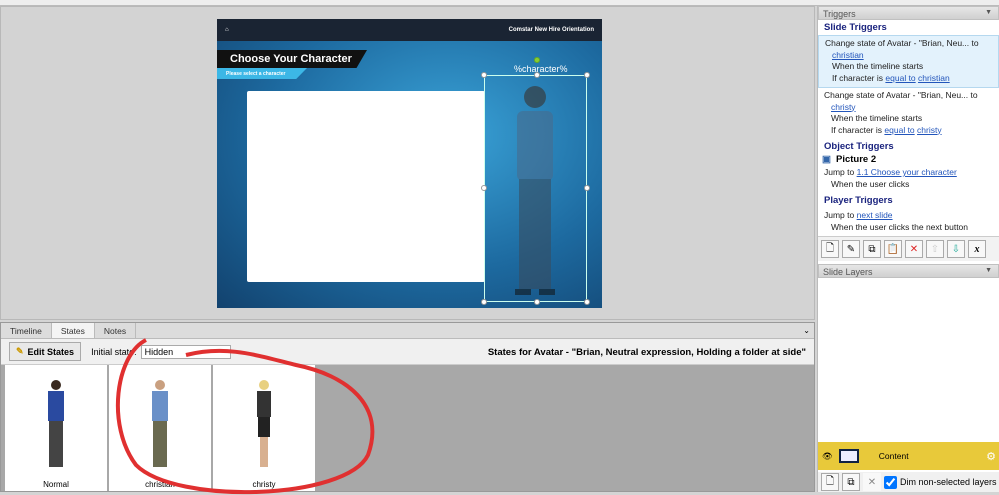 This screenshot has height=495, width=999. I want to click on state-normal: Normal, so click(56, 428).